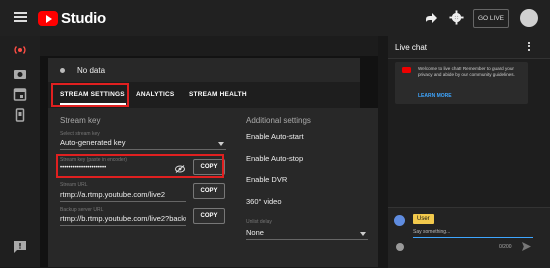 Image resolution: width=550 pixels, height=268 pixels. Describe the element at coordinates (423, 219) in the screenshot. I see `user-name-badge: User` at that location.